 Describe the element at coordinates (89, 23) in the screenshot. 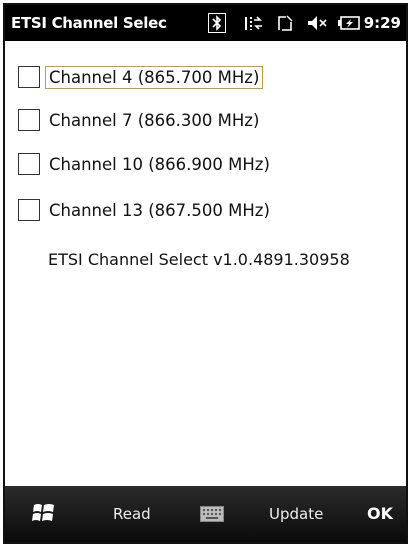

I see `app-title: ETSI Channel Selec` at that location.